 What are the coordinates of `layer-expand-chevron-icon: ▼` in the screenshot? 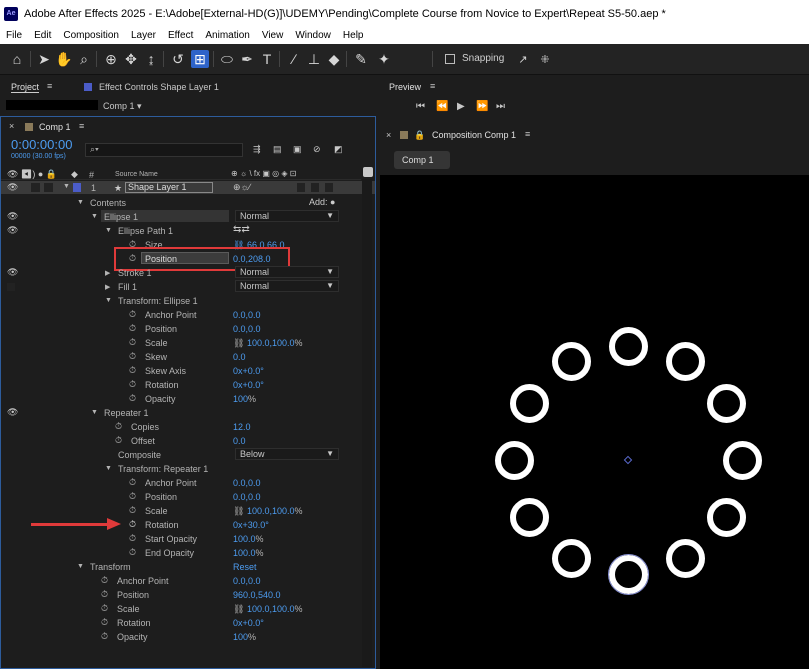 It's located at (66, 186).